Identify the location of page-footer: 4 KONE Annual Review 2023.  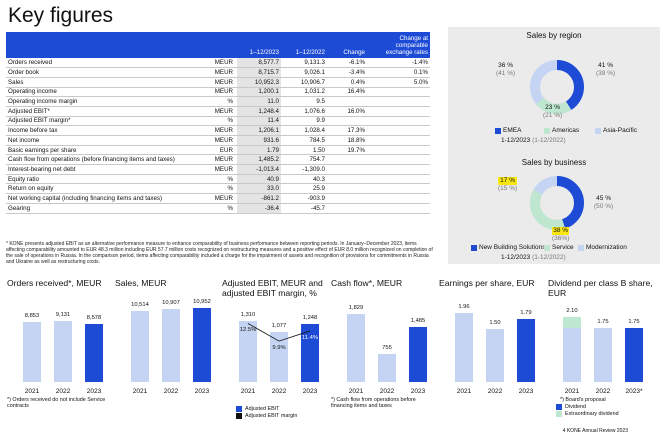
(595, 431).